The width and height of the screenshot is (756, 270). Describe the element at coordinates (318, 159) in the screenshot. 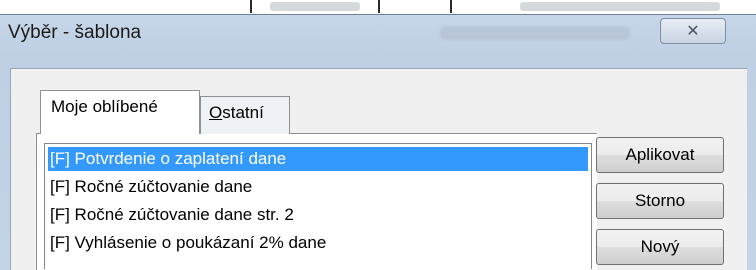

I see `list-item: [F] Potvrdenie o zaplatení dane` at that location.